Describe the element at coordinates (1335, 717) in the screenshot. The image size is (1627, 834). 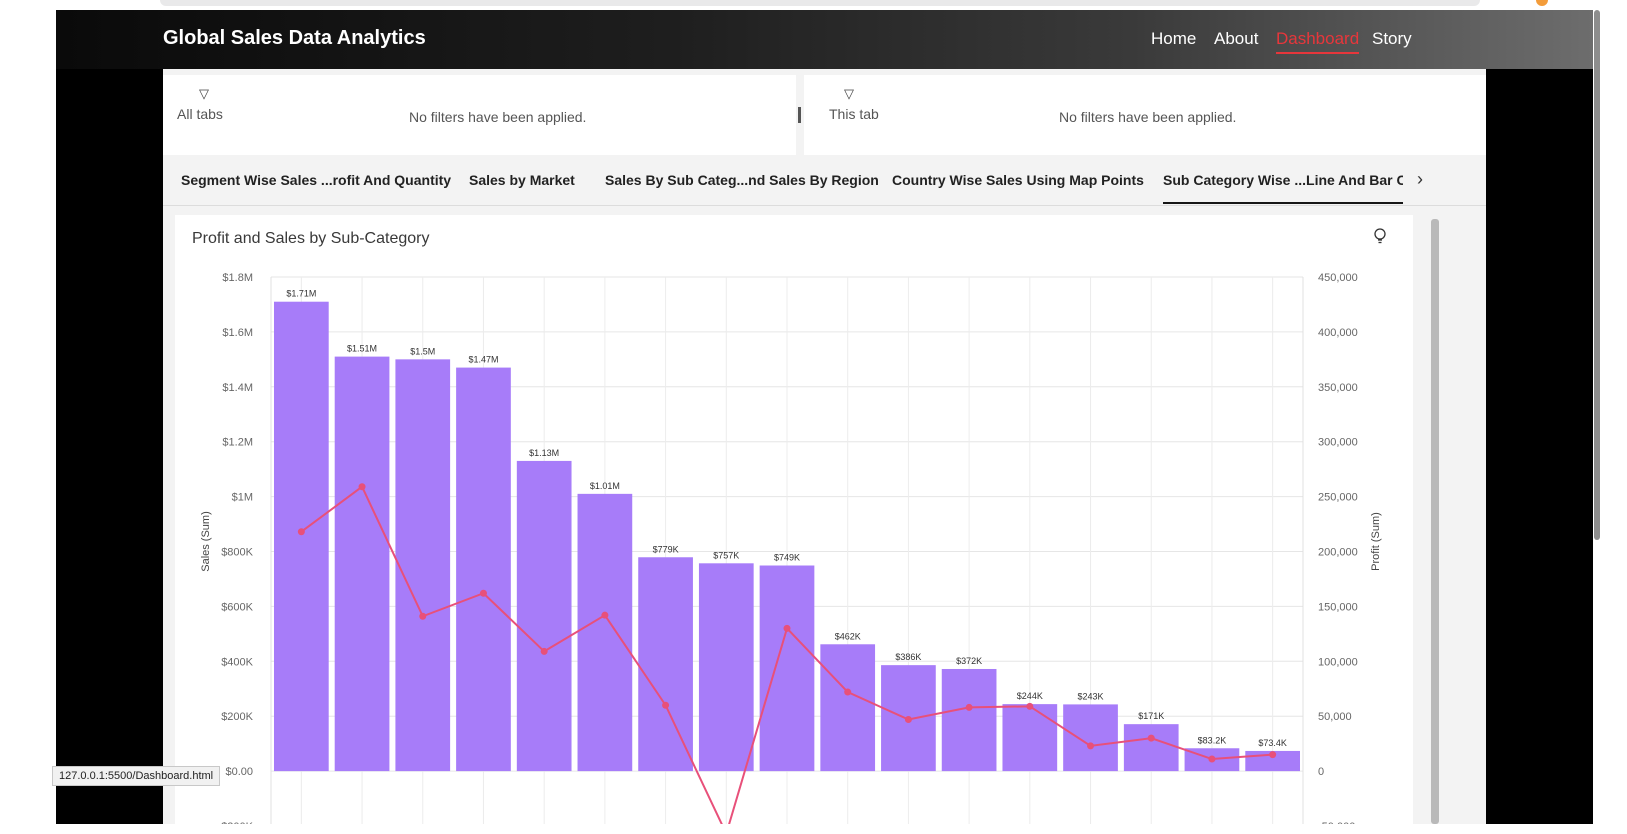
I see `y2-tick-label: 50,000` at that location.